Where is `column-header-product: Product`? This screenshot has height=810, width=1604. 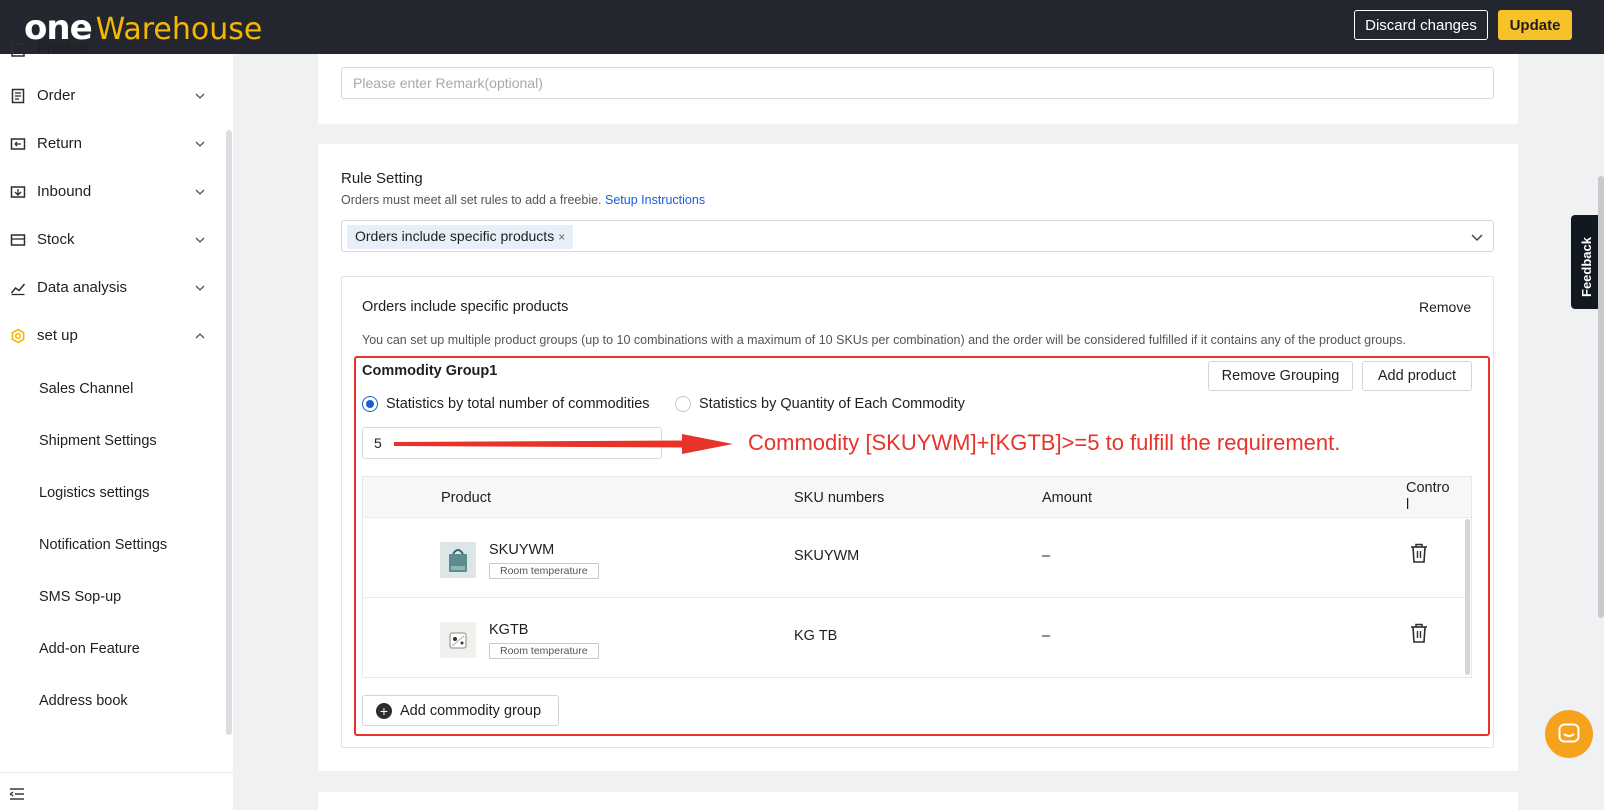 column-header-product: Product is located at coordinates (466, 498).